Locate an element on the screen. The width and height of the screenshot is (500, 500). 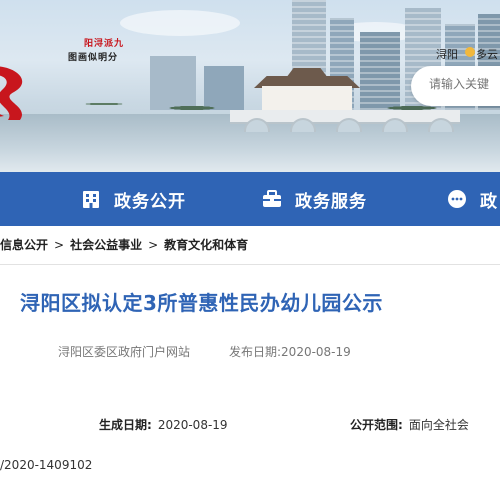
pavilion is located at coordinates (307, 98).